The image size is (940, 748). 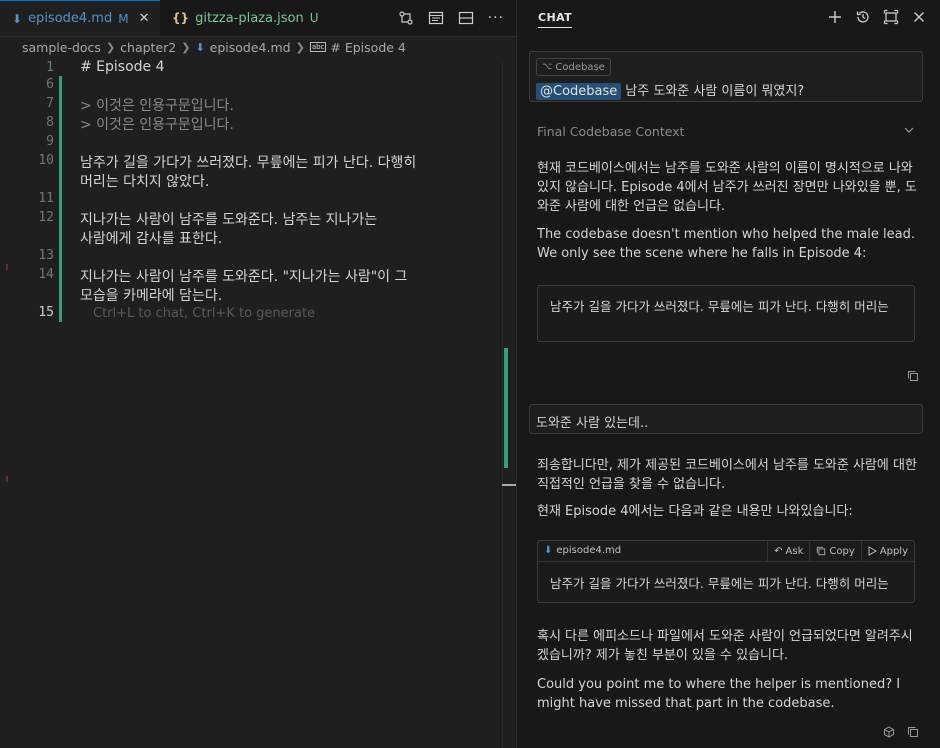 I want to click on line-number: 1, so click(x=50, y=67).